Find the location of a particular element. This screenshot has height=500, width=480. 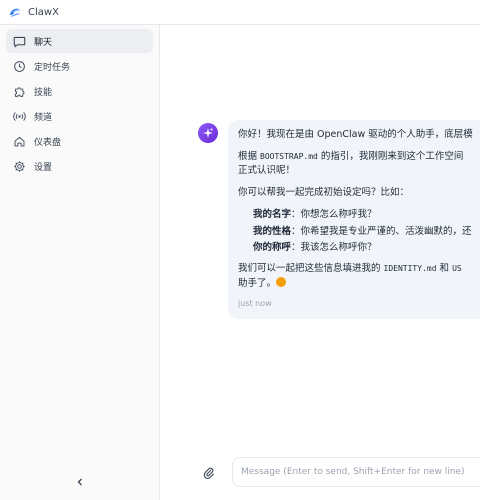

list-item-key: 我的性格 is located at coordinates (272, 231).